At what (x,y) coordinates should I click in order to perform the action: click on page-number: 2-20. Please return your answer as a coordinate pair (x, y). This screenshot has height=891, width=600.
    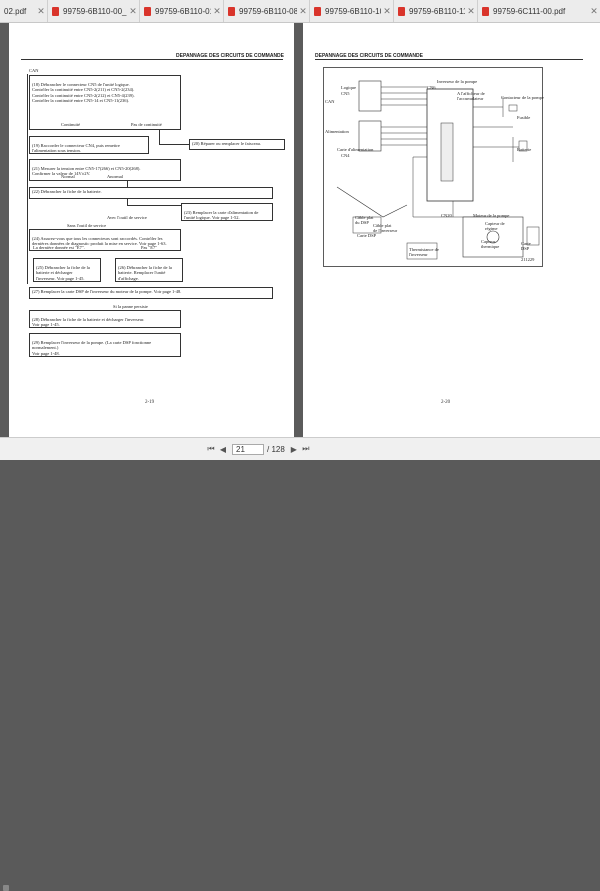
    Looking at the image, I should click on (446, 402).